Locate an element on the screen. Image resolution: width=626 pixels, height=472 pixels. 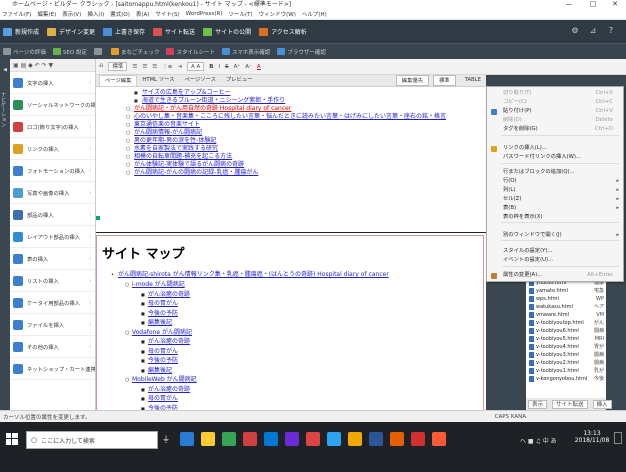
list-link: サイズの広島をアップ&コーヒー is located at coordinates (186, 92).